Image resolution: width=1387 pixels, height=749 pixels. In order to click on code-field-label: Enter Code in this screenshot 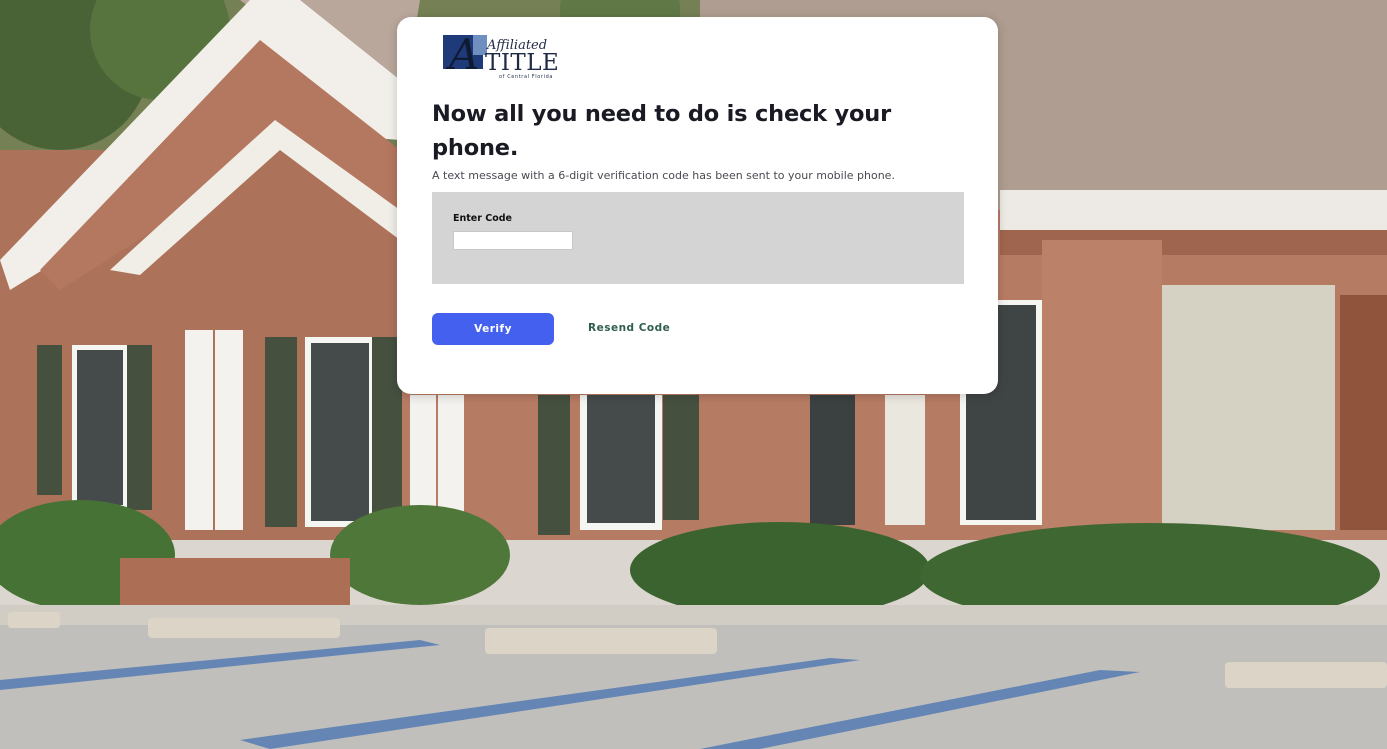, I will do `click(482, 218)`.